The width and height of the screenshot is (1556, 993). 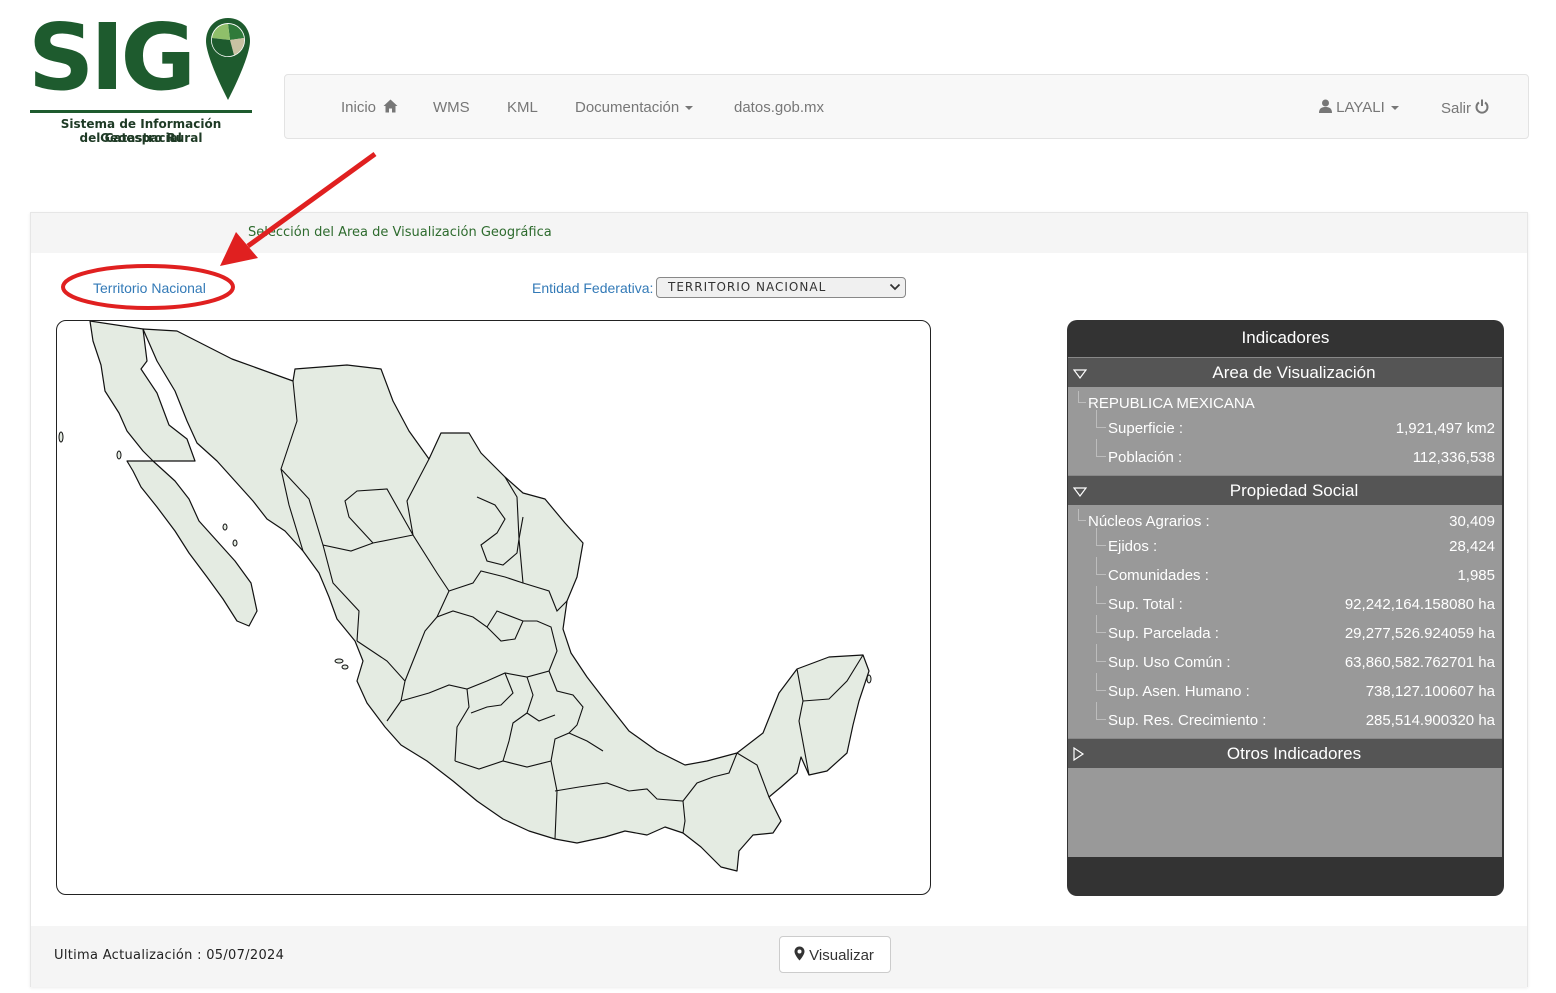 What do you see at coordinates (141, 138) in the screenshot?
I see `logo-subtitle: del Catastro Rural` at bounding box center [141, 138].